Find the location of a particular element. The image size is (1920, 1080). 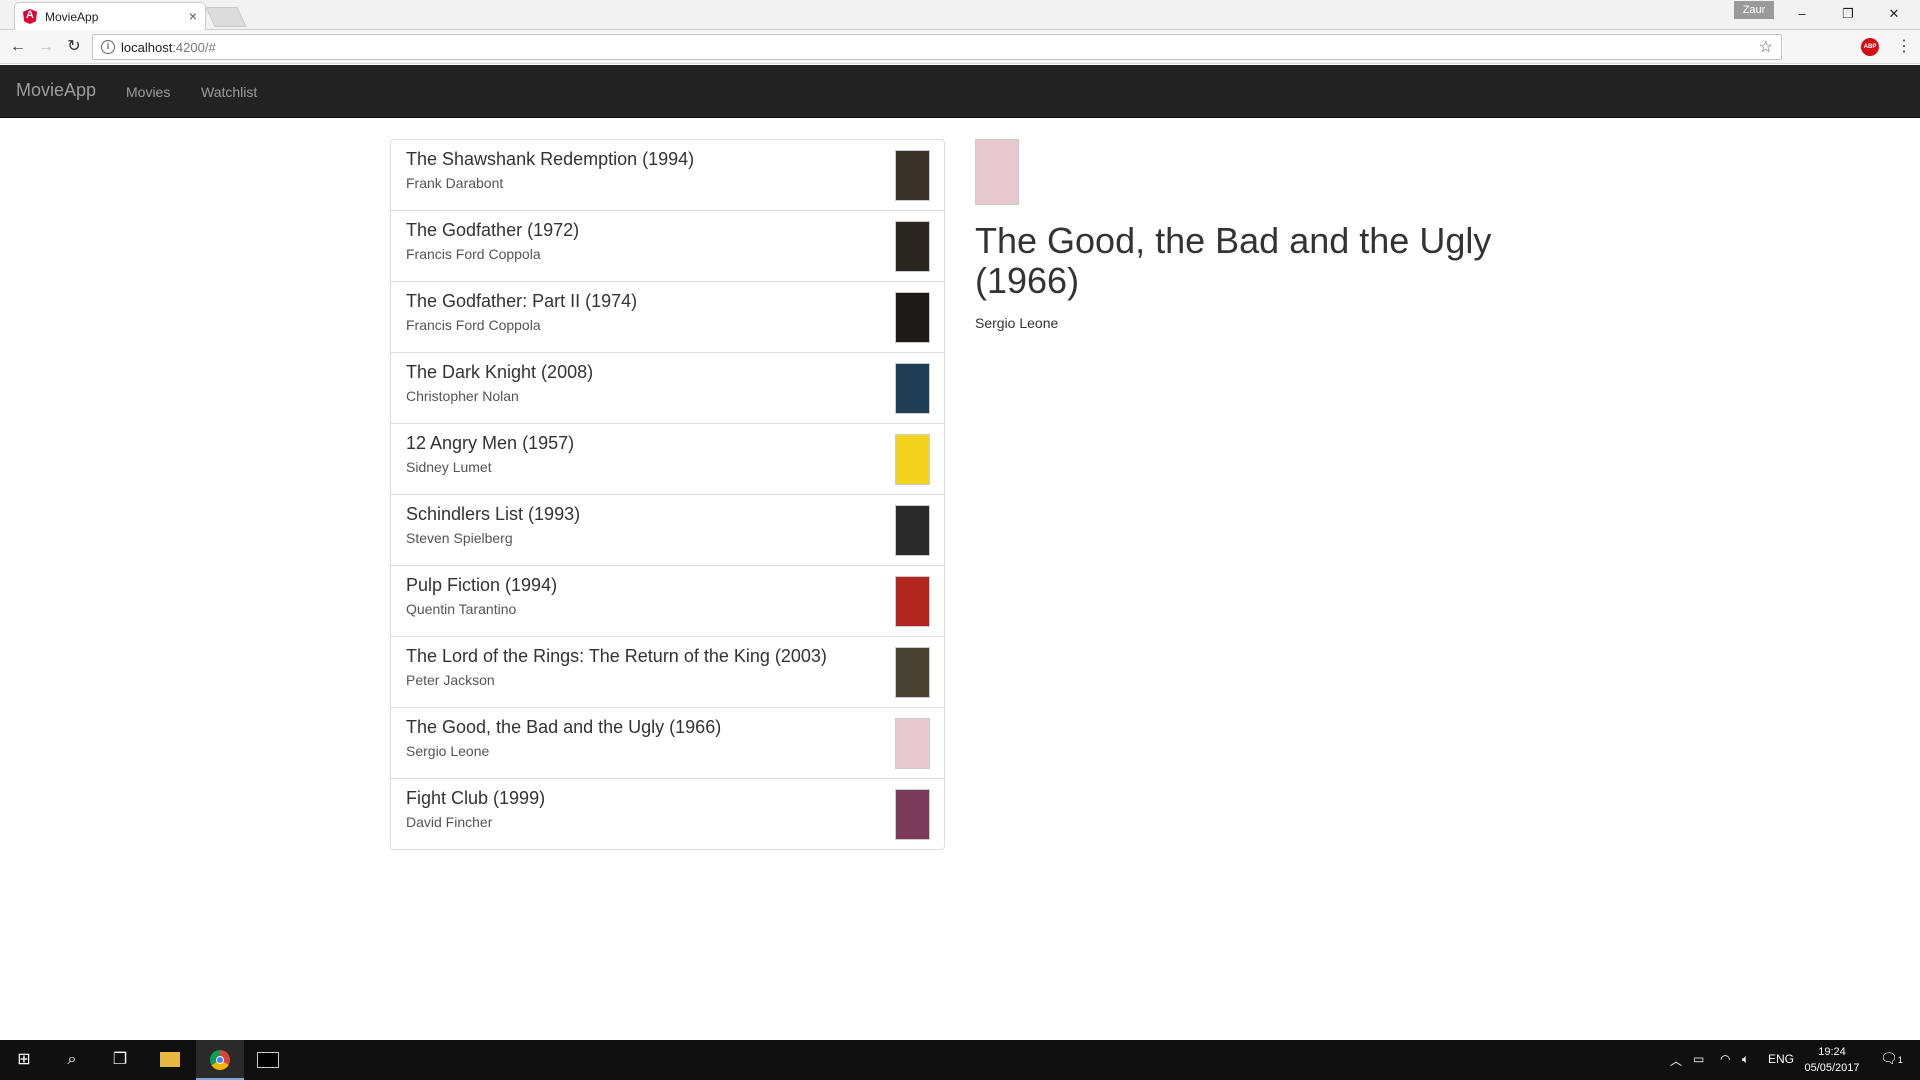

movie-list-item: The Godfather (1972) Francis Ford Coppola is located at coordinates (667, 246).